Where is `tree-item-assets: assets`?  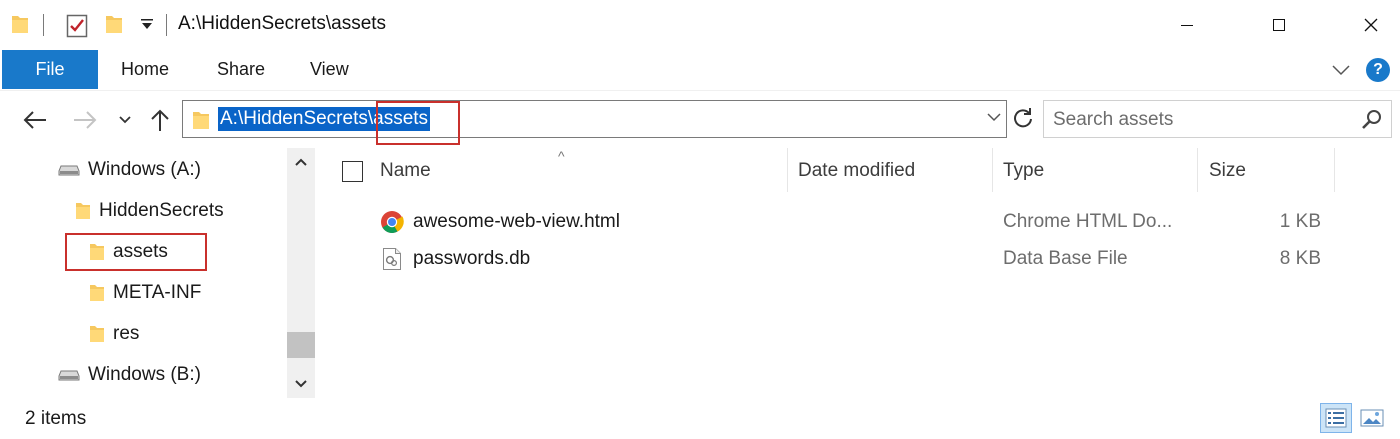
tree-item-assets: assets is located at coordinates (128, 252).